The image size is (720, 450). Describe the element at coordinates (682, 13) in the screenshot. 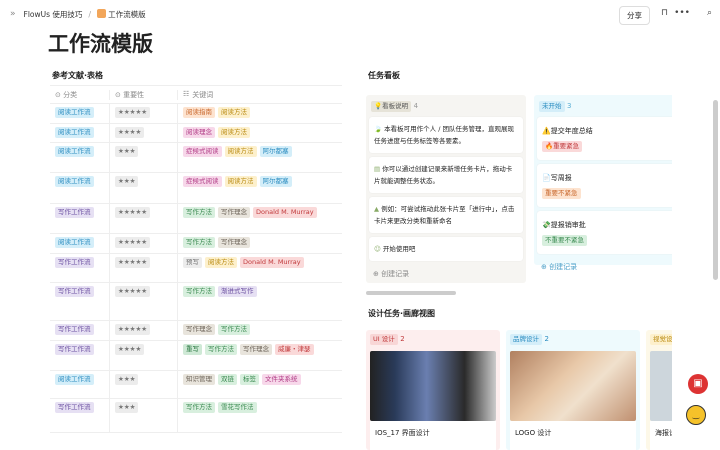

I see `more-icon: •••` at that location.